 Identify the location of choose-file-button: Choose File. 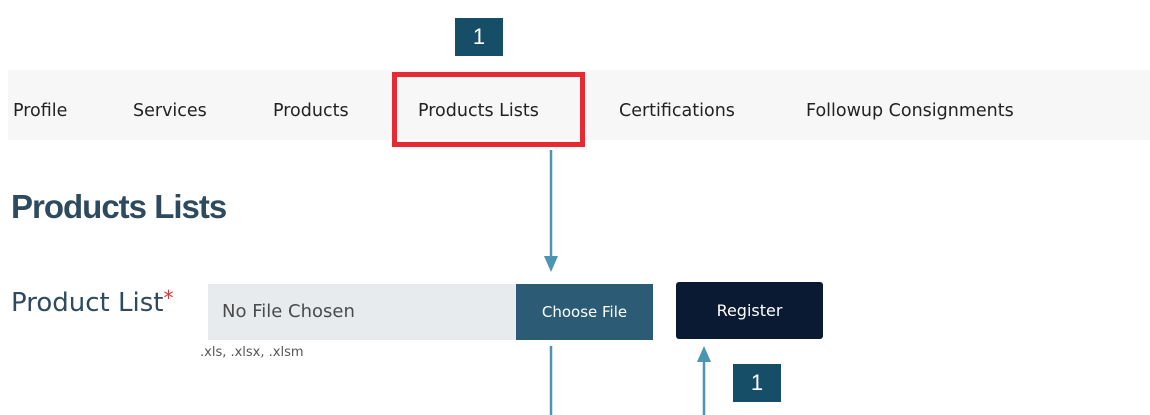
(584, 312).